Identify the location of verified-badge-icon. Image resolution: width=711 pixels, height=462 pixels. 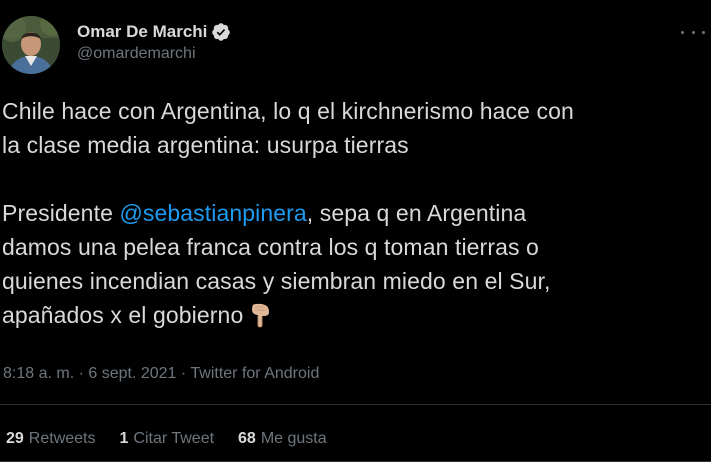
(221, 32).